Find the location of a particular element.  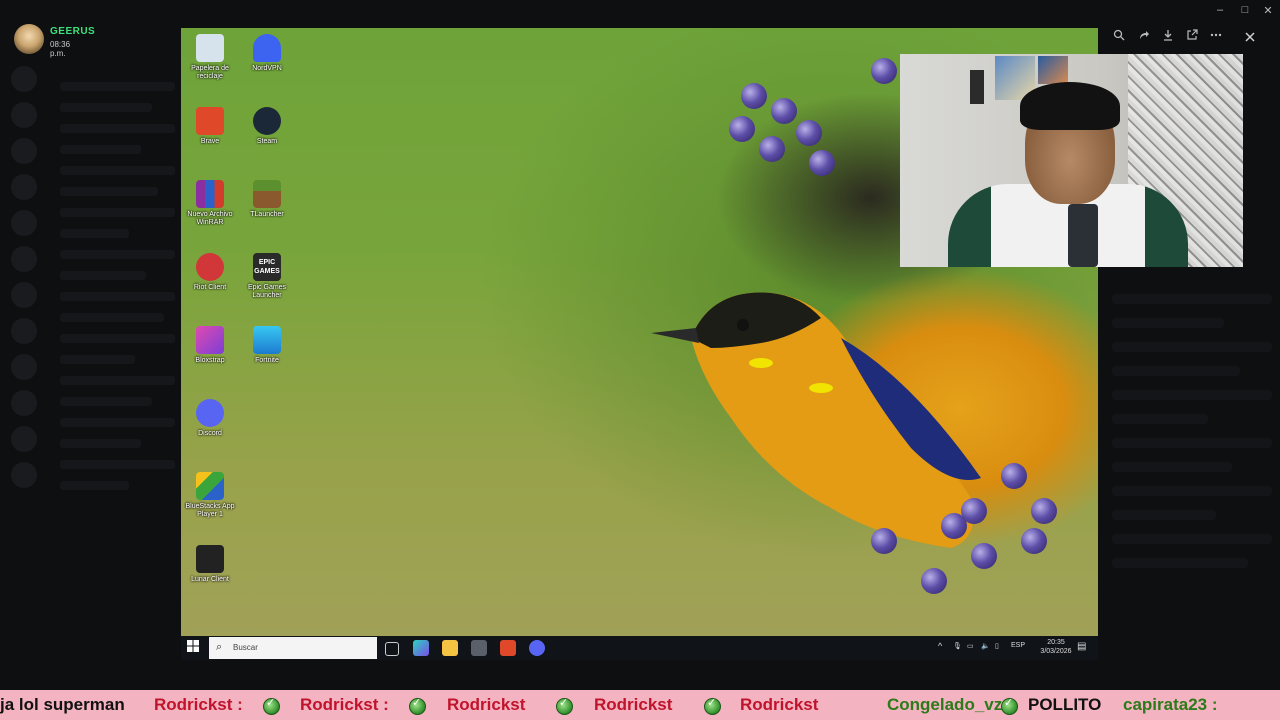

desktop-icon-recycle-bin: Papelera de reciclaje is located at coordinates (210, 57).